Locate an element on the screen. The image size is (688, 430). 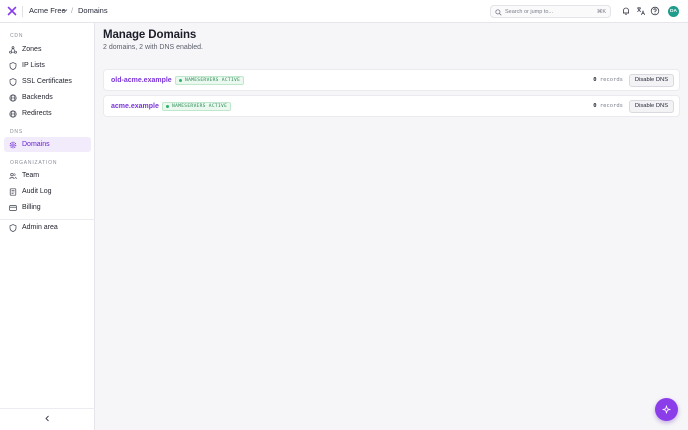
sidebar-item-label: Zones is located at coordinates (32, 49).